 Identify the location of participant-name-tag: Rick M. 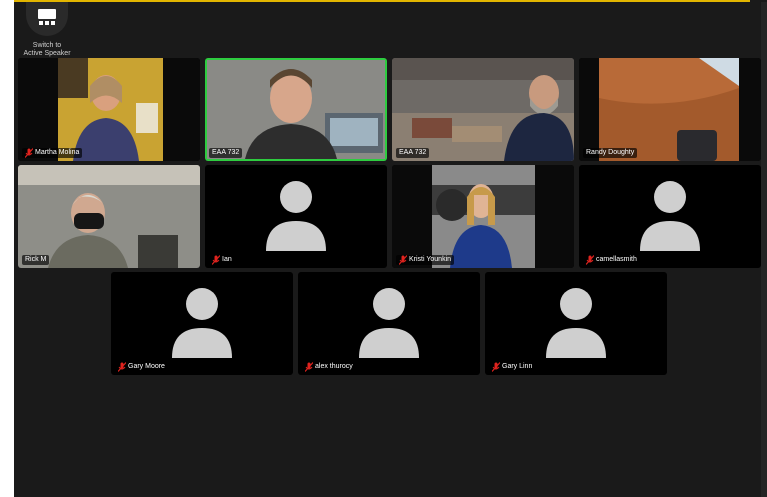
(36, 260).